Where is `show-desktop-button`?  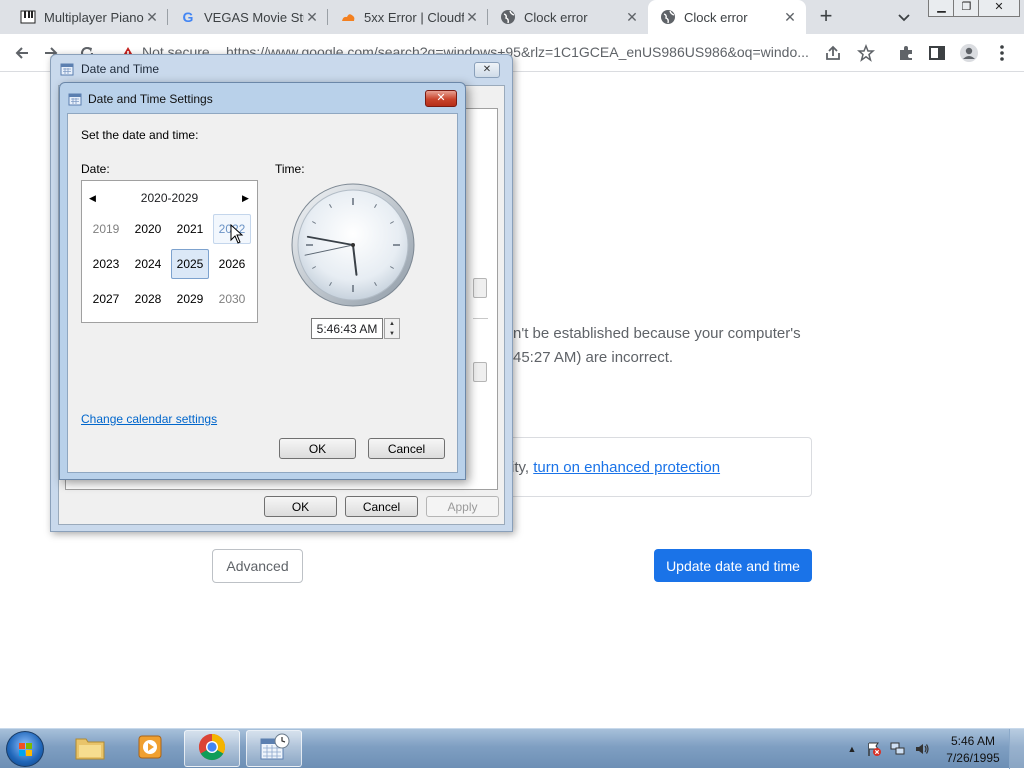 show-desktop-button is located at coordinates (1016, 749).